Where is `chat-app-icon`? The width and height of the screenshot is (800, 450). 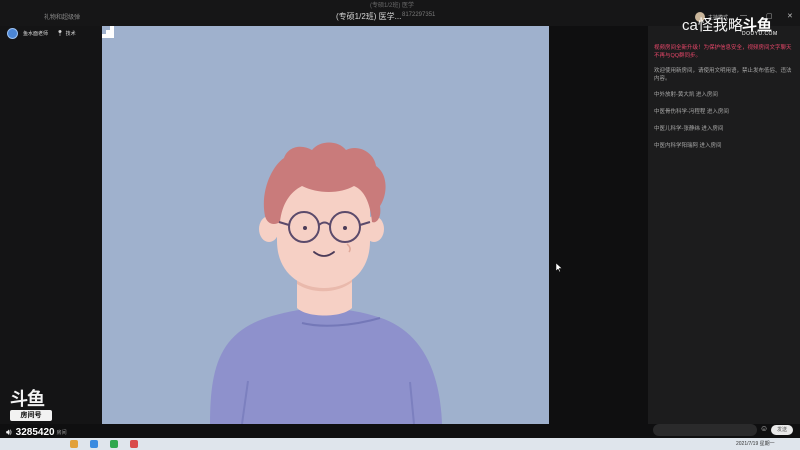 chat-app-icon is located at coordinates (114, 444).